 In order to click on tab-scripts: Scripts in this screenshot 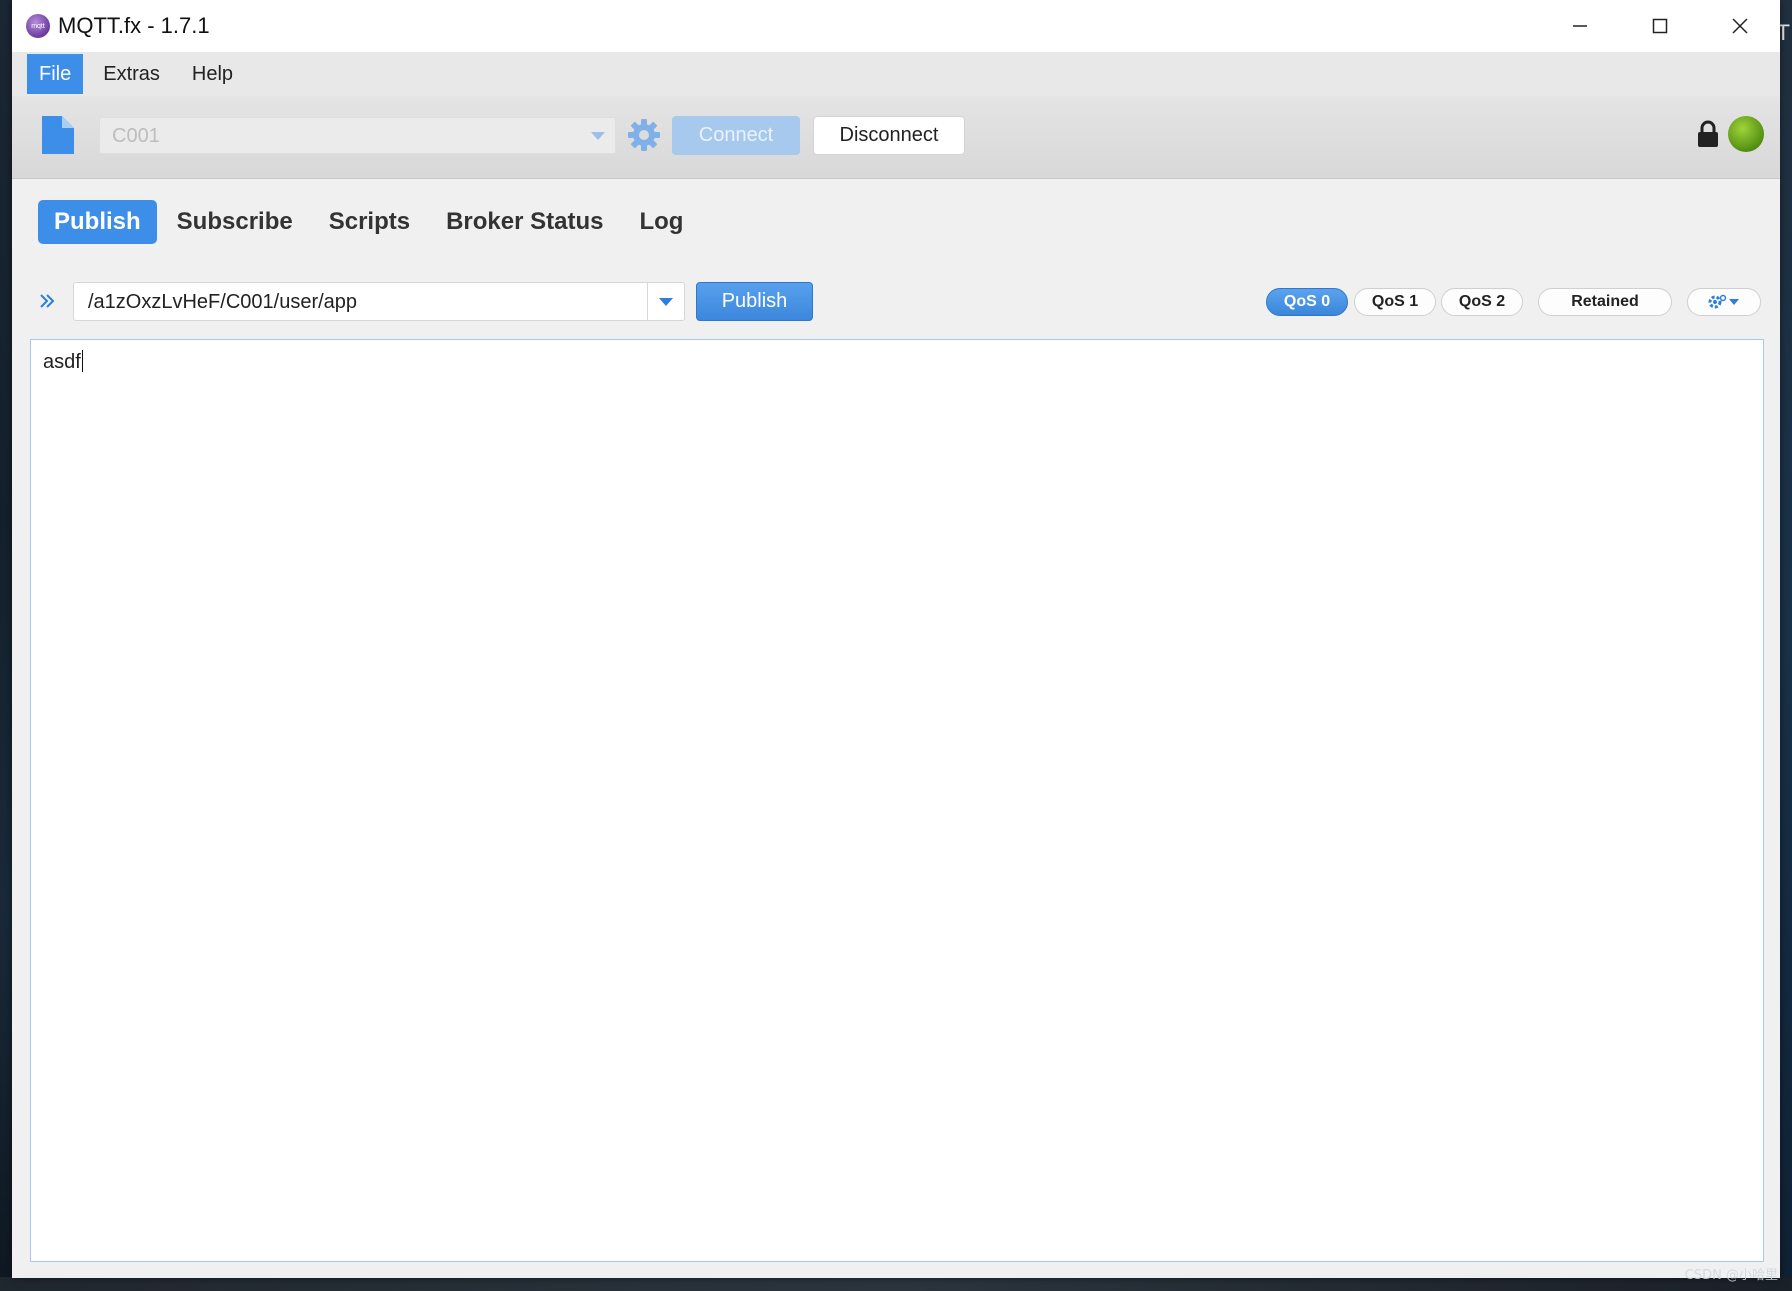, I will do `click(369, 222)`.